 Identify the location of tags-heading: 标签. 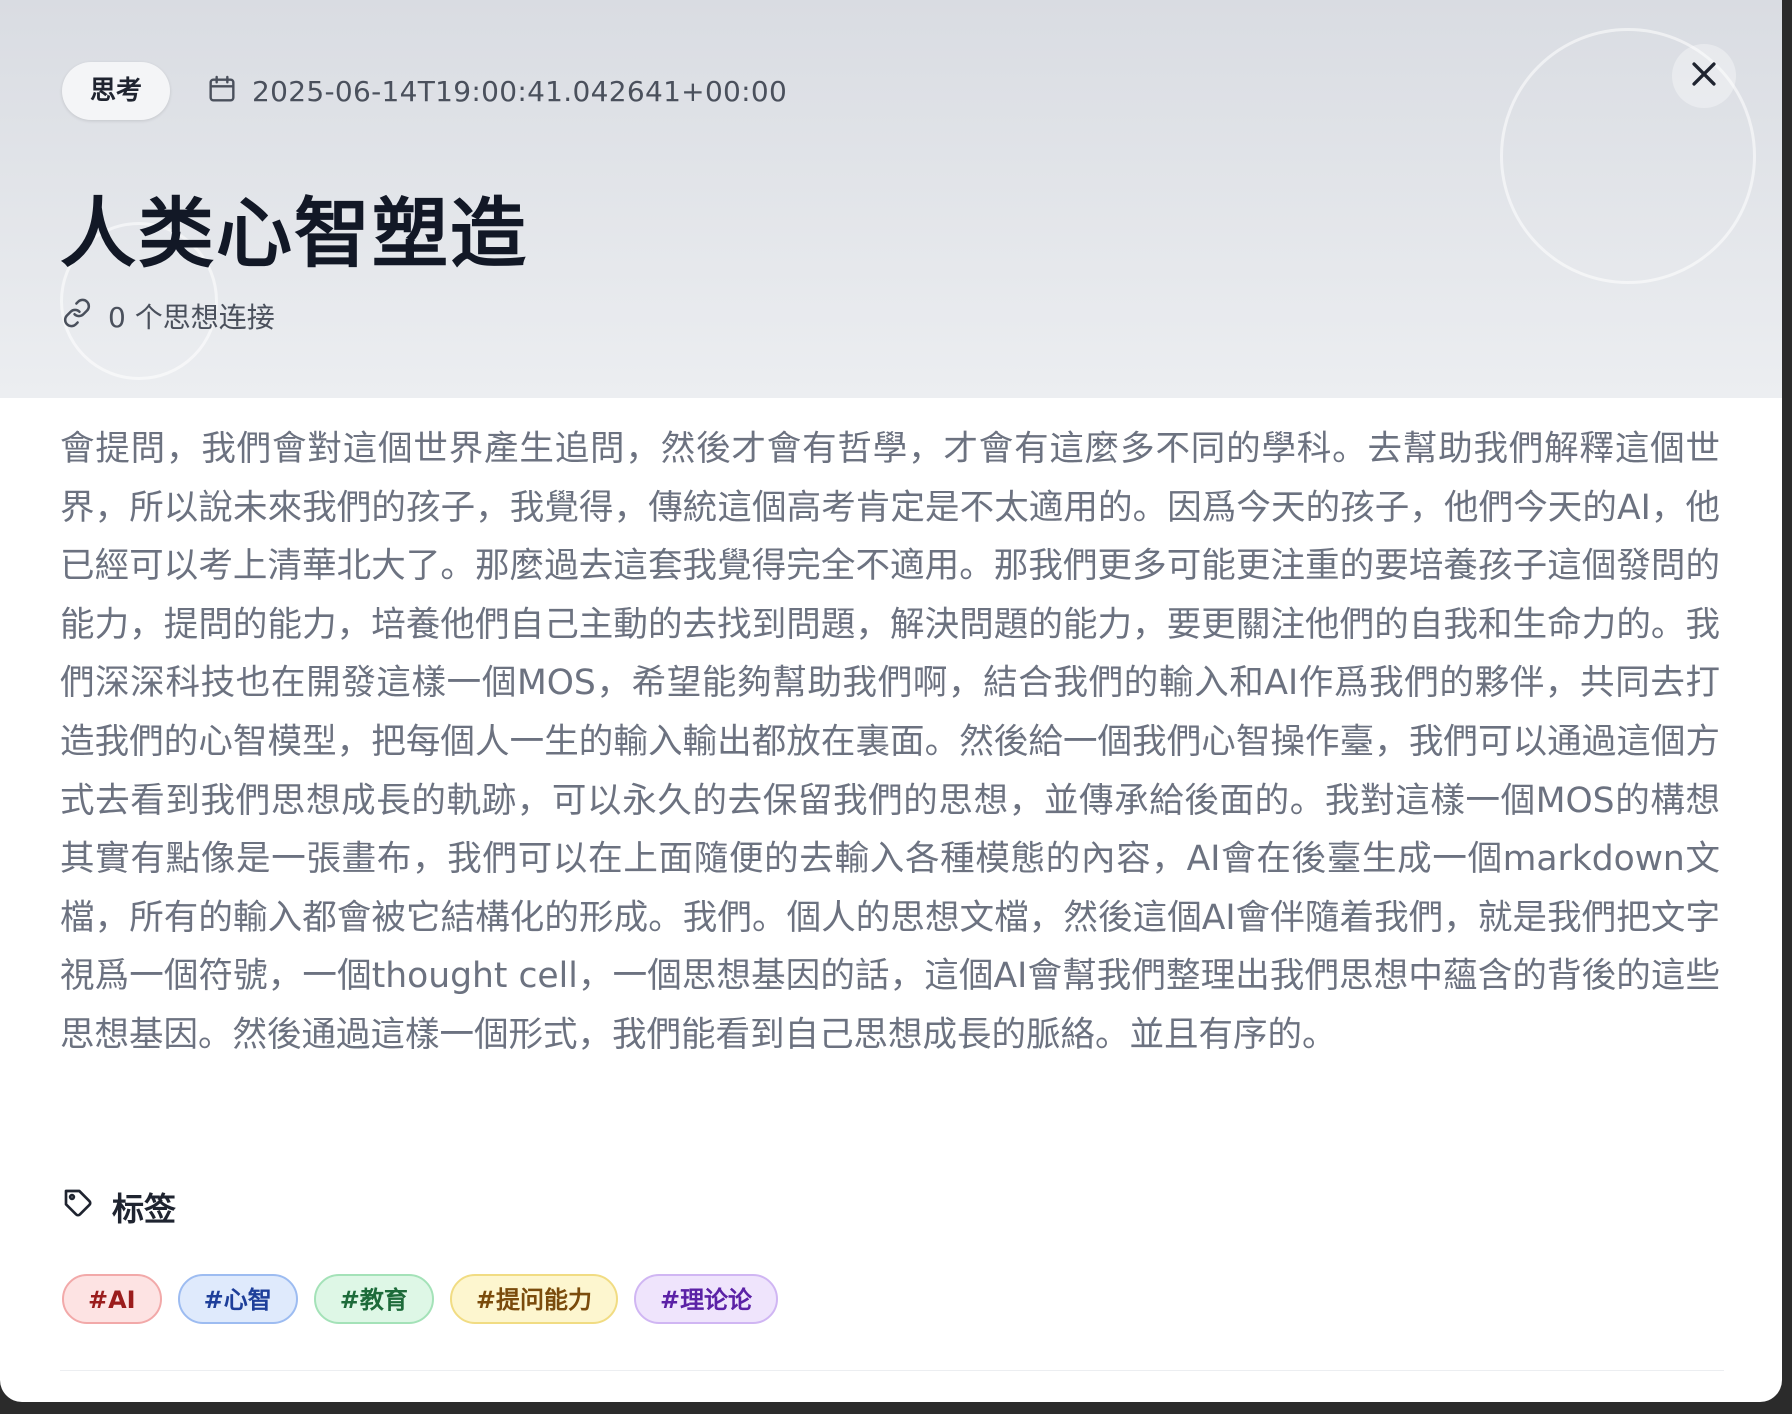
(892, 1207).